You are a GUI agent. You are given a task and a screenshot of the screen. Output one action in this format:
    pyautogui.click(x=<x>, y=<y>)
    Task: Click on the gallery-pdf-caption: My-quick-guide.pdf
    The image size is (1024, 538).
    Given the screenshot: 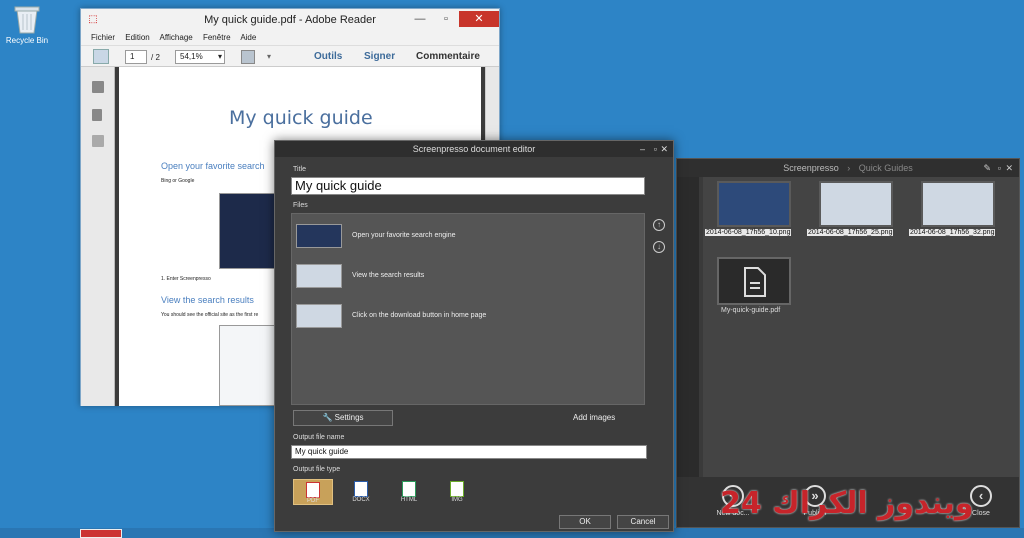 What is the action you would take?
    pyautogui.click(x=751, y=310)
    